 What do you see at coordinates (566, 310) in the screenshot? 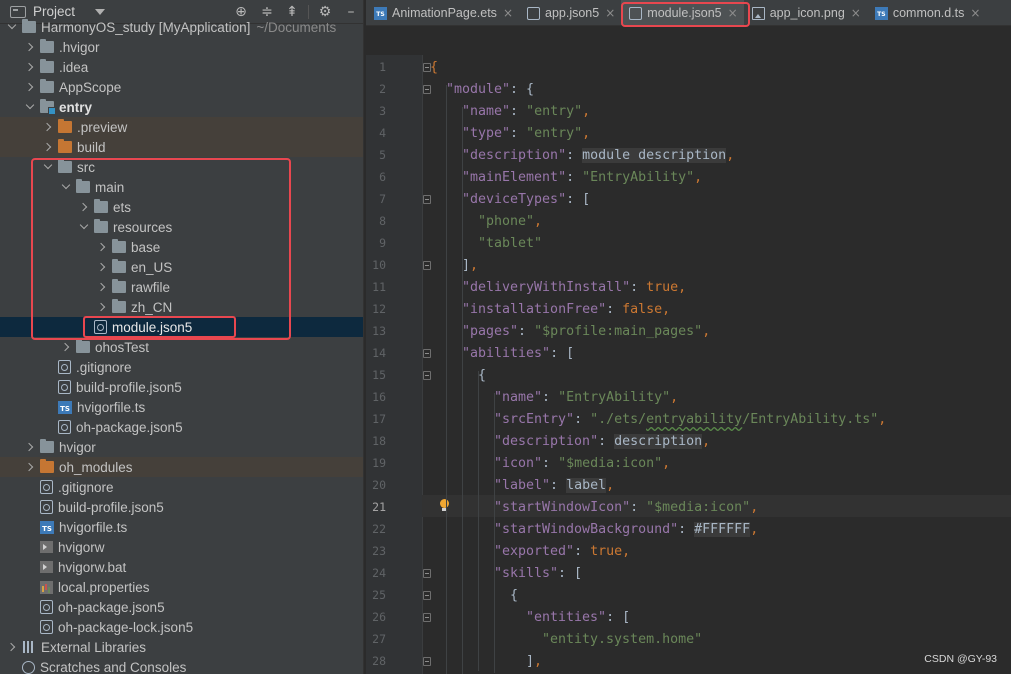
I see `code-line: "installationFree": false,` at bounding box center [566, 310].